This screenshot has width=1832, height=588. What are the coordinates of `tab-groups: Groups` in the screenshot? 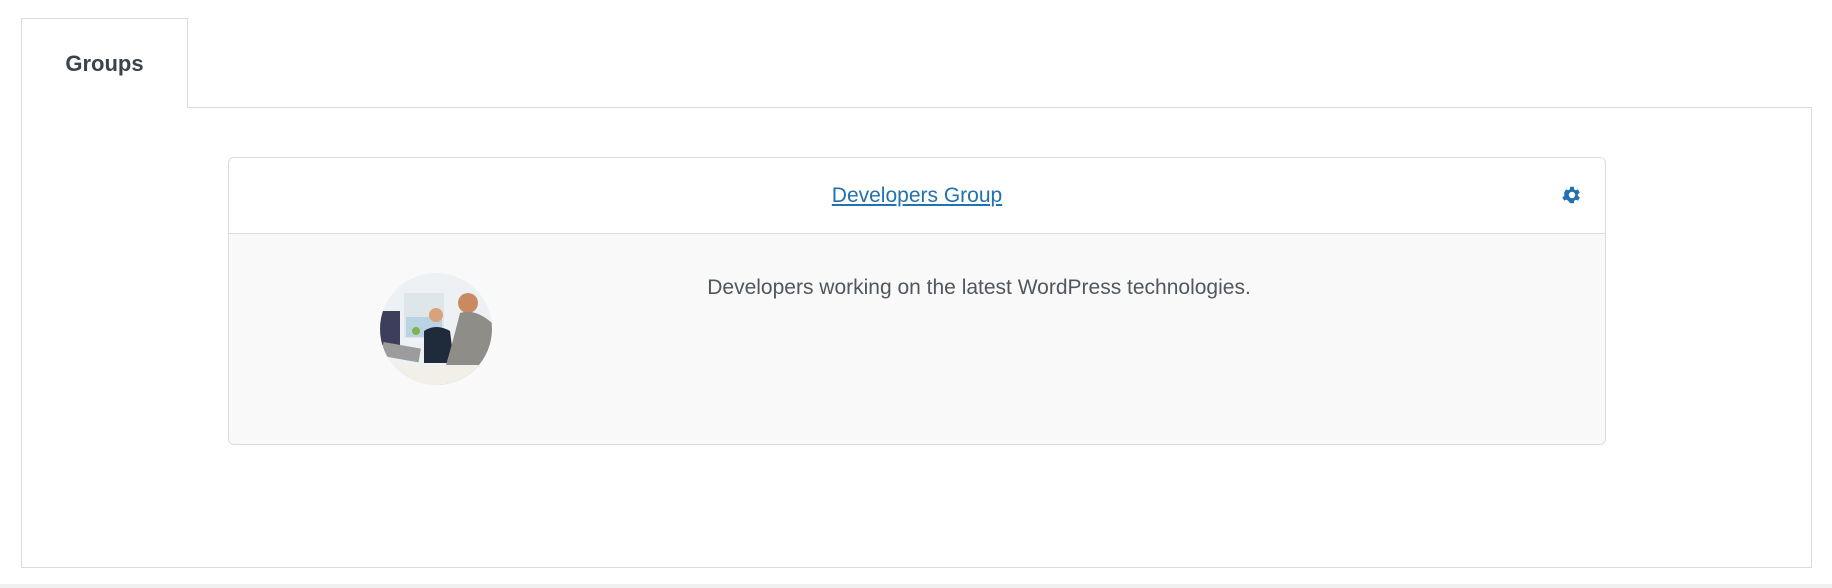 It's located at (104, 63).